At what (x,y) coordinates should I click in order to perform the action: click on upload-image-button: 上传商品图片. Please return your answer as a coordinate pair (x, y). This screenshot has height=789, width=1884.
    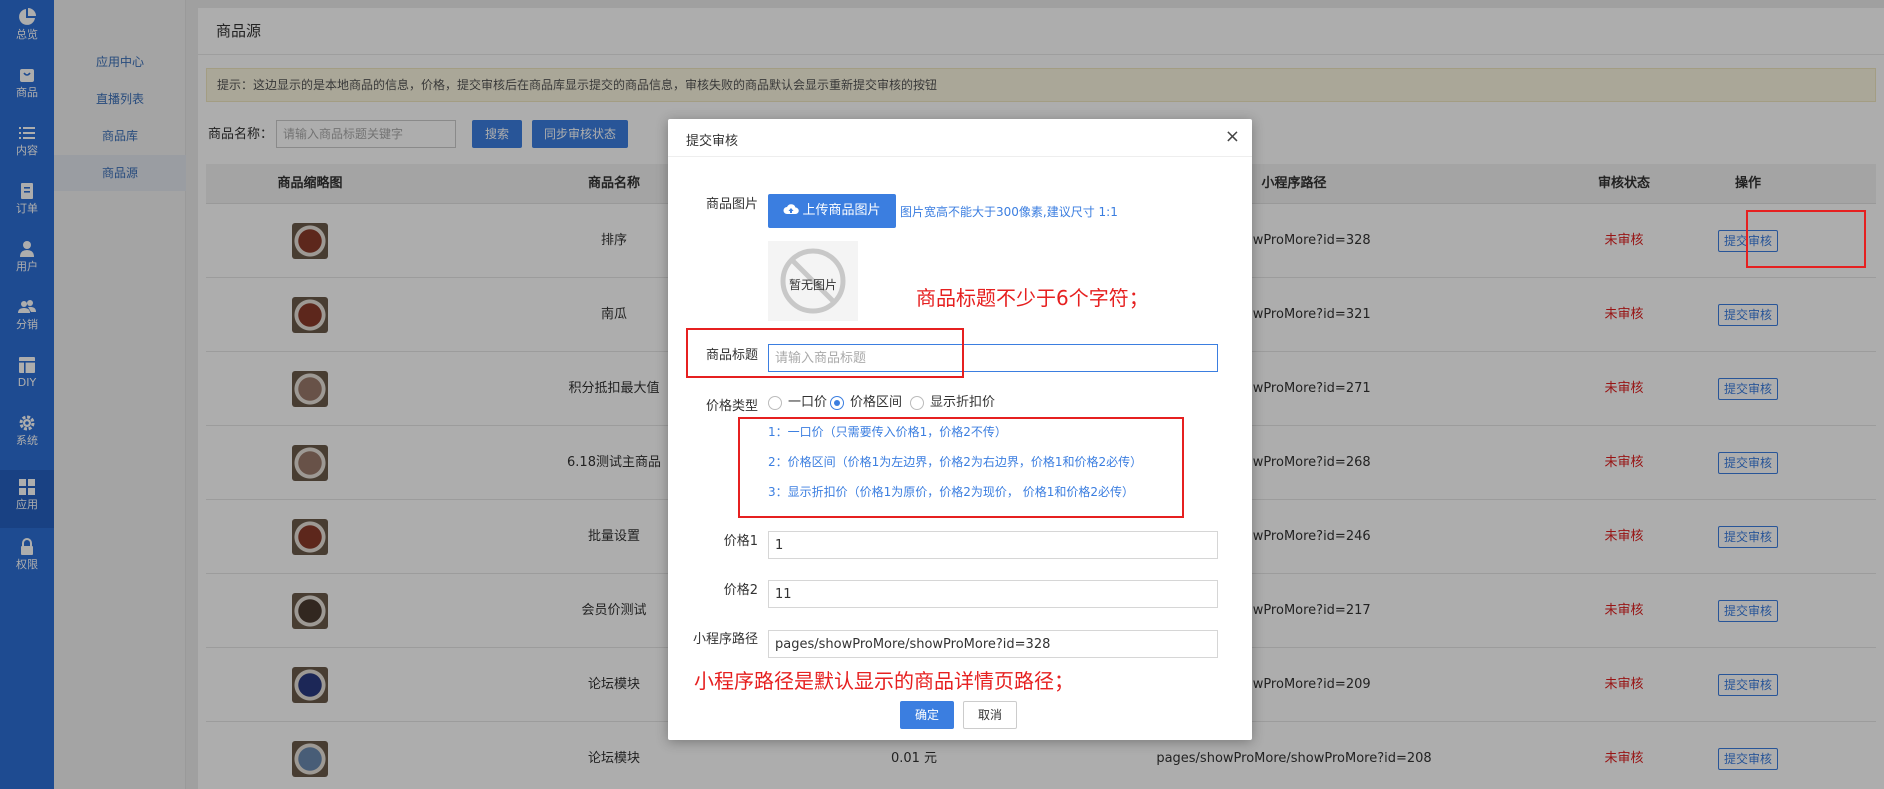
    Looking at the image, I should click on (832, 211).